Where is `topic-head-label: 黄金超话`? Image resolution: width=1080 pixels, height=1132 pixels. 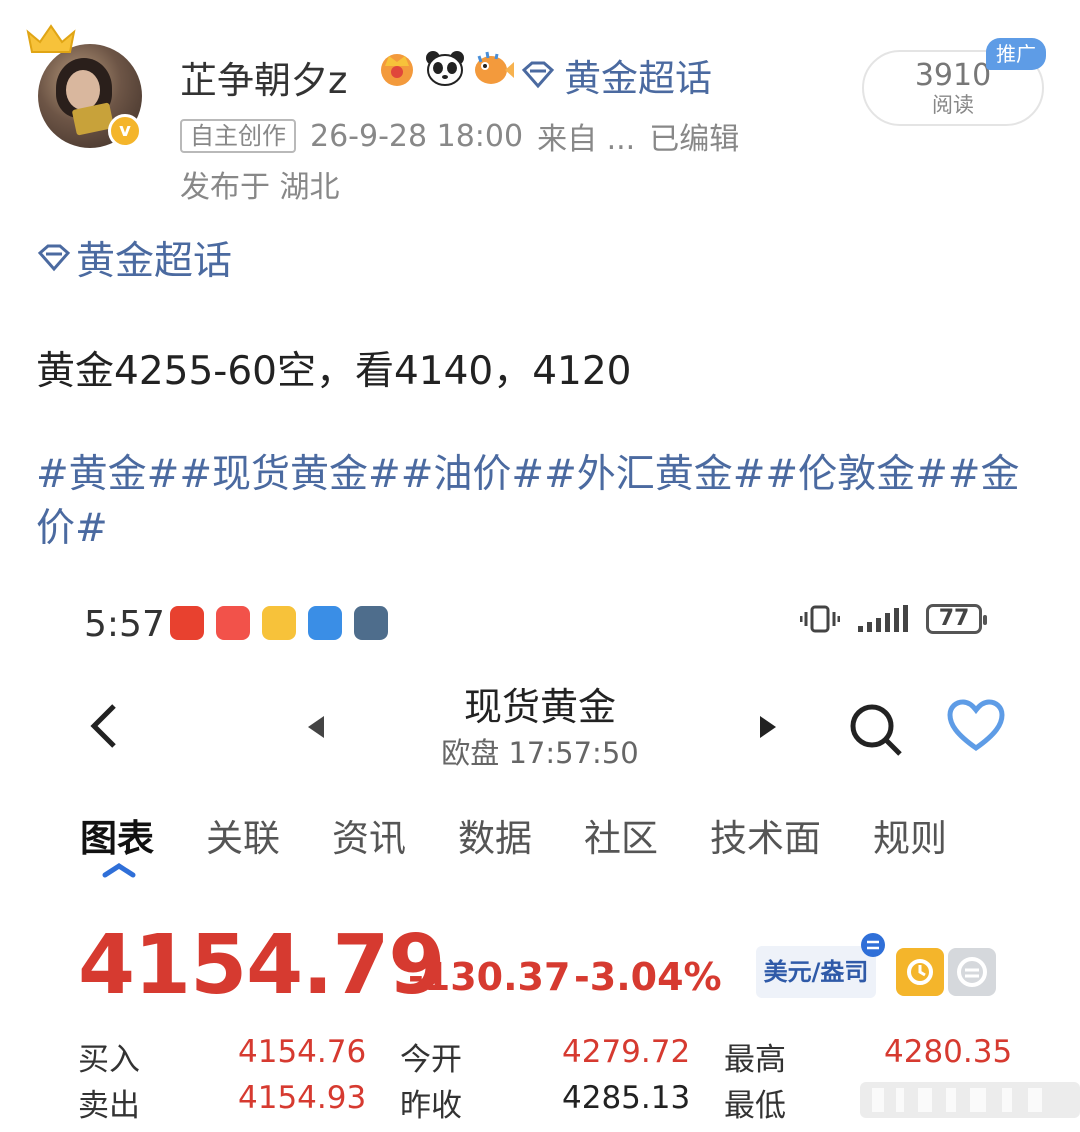 topic-head-label: 黄金超话 is located at coordinates (638, 78).